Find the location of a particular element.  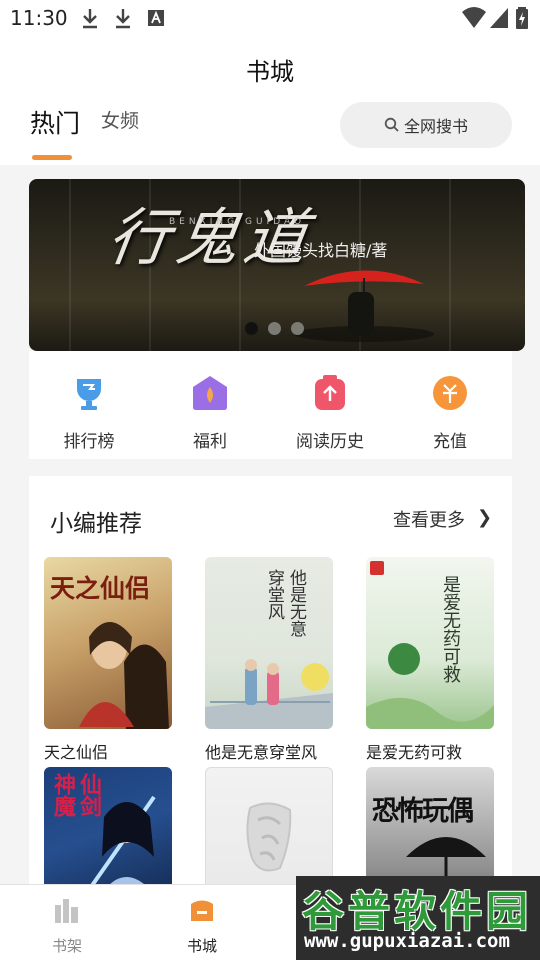

nav-label: 书城 is located at coordinates (201, 946).